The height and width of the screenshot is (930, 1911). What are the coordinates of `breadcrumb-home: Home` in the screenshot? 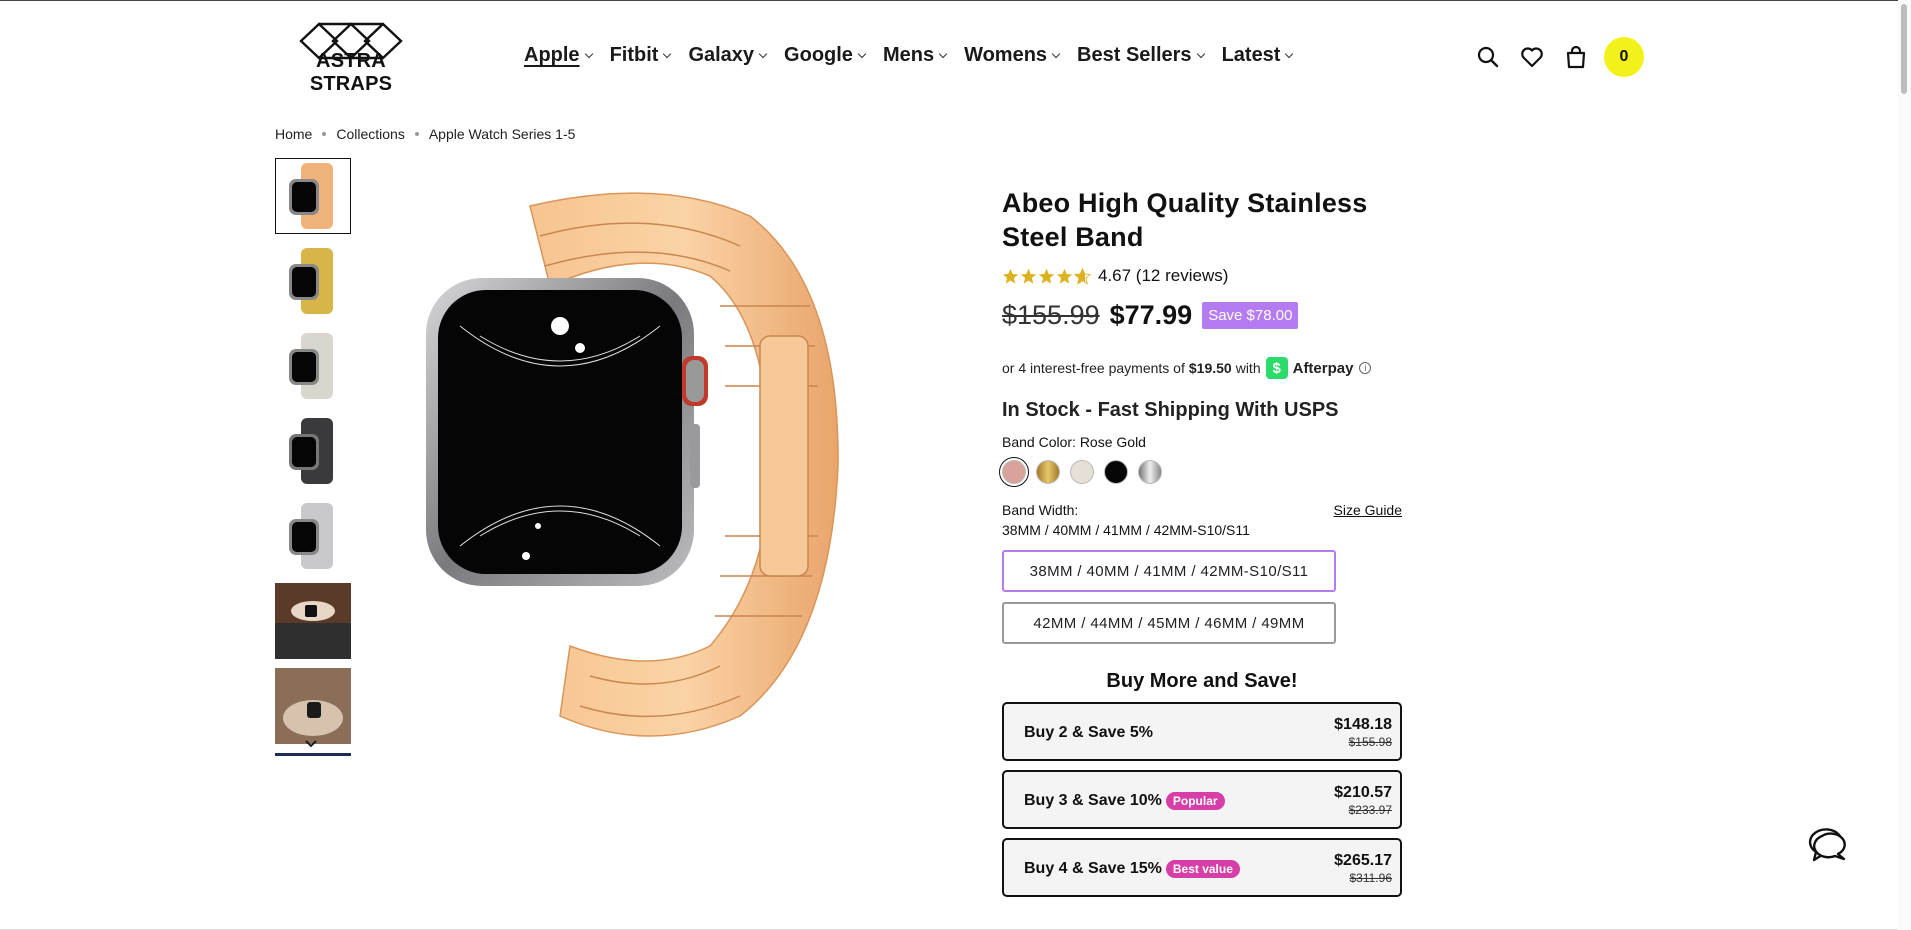 It's located at (293, 134).